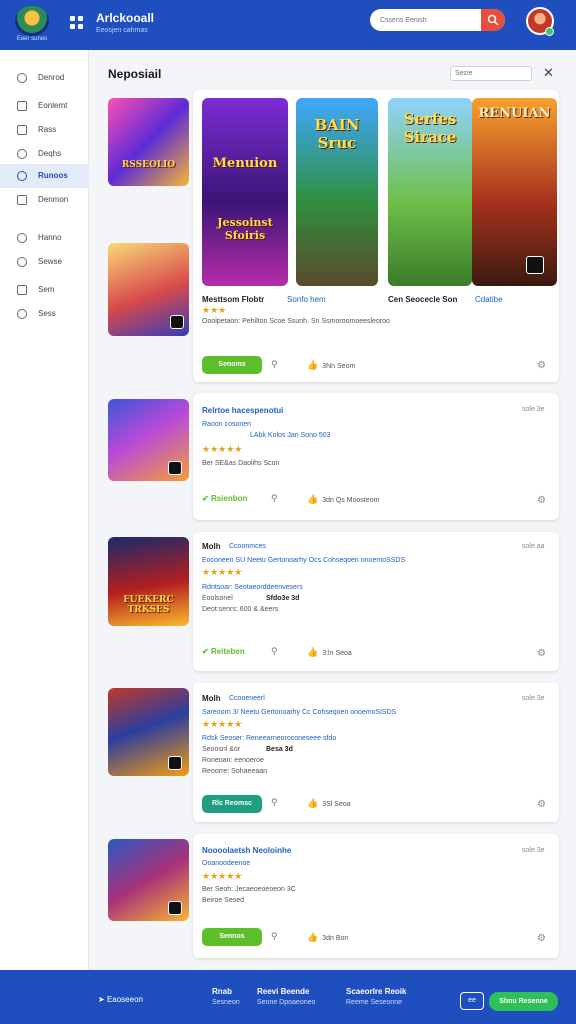  What do you see at coordinates (549, 31) in the screenshot?
I see `online-status-badge` at bounding box center [549, 31].